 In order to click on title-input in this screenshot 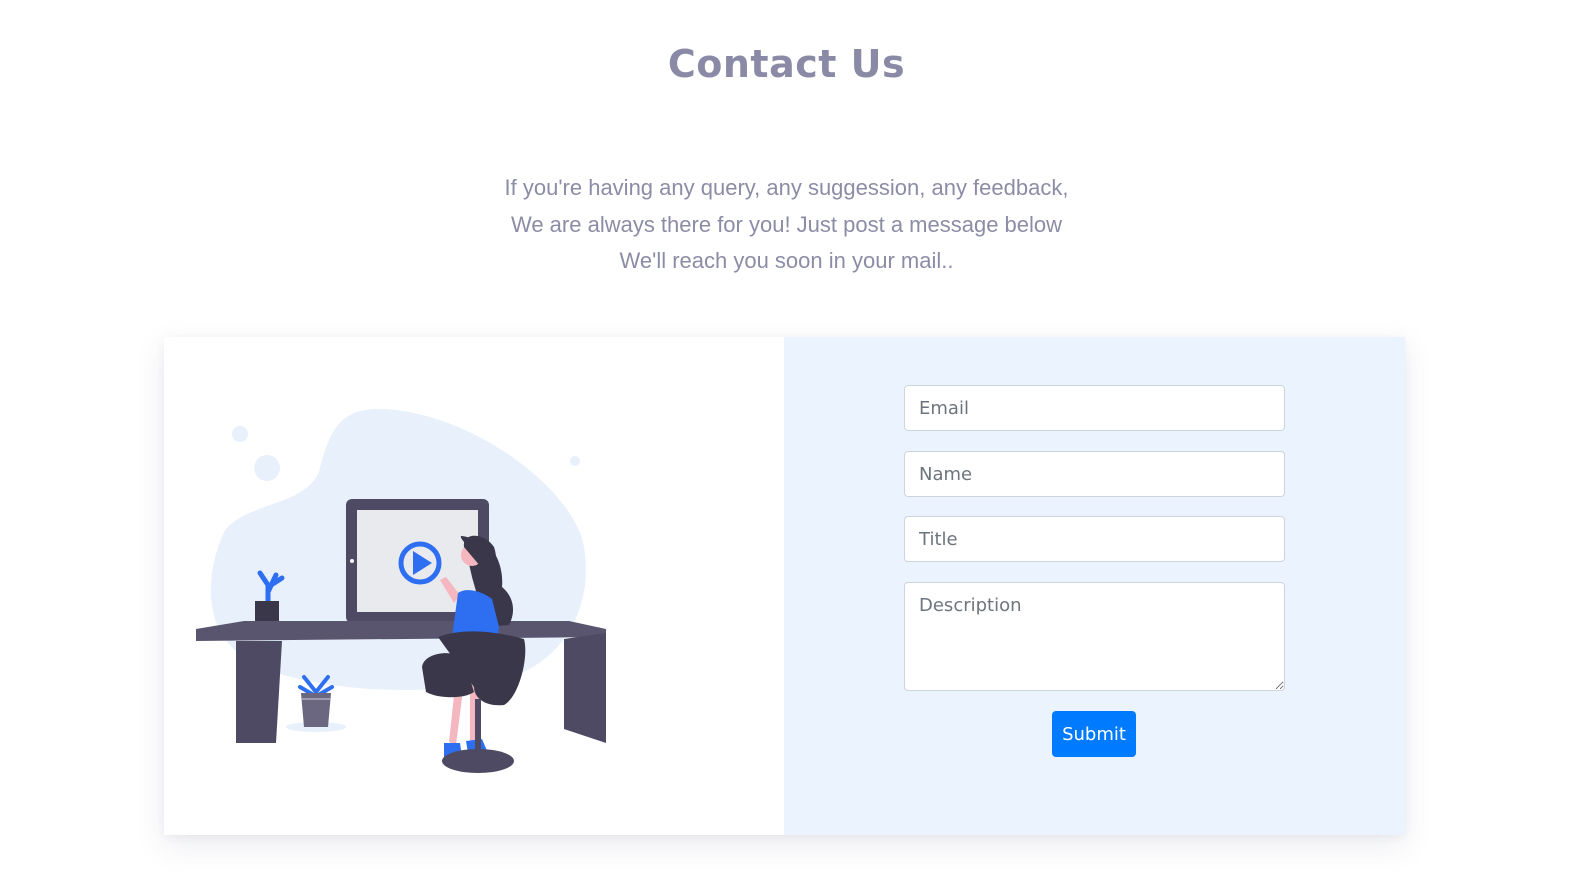, I will do `click(1094, 539)`.